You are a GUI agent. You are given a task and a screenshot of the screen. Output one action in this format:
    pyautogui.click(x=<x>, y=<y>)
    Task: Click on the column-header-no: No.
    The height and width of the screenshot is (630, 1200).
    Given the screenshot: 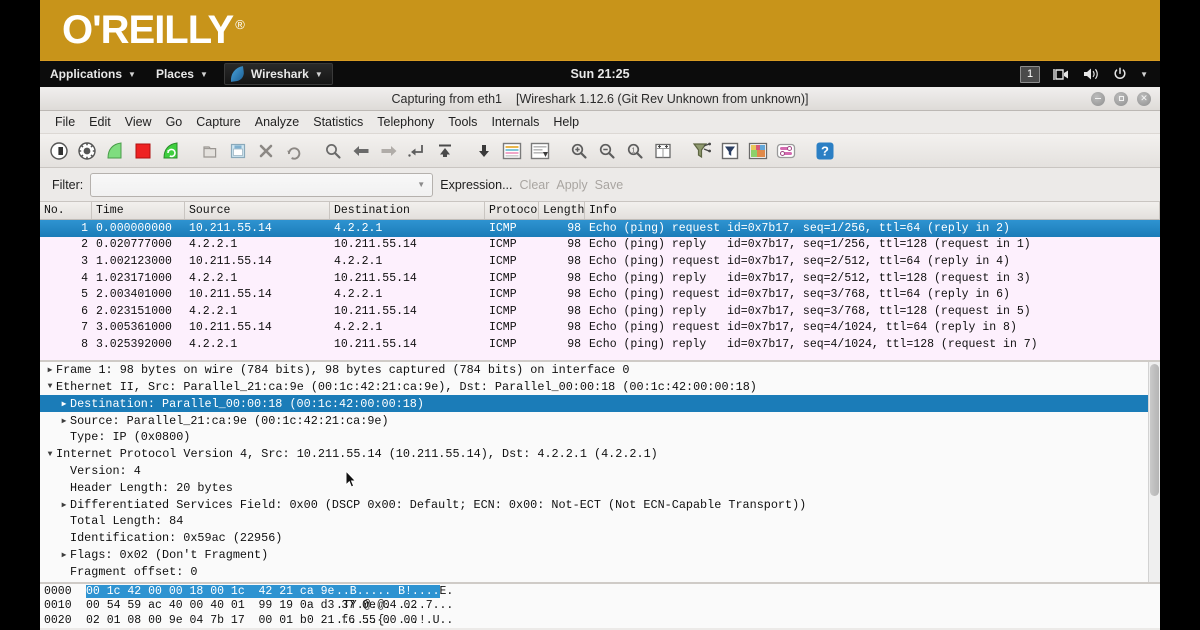 What is the action you would take?
    pyautogui.click(x=66, y=210)
    